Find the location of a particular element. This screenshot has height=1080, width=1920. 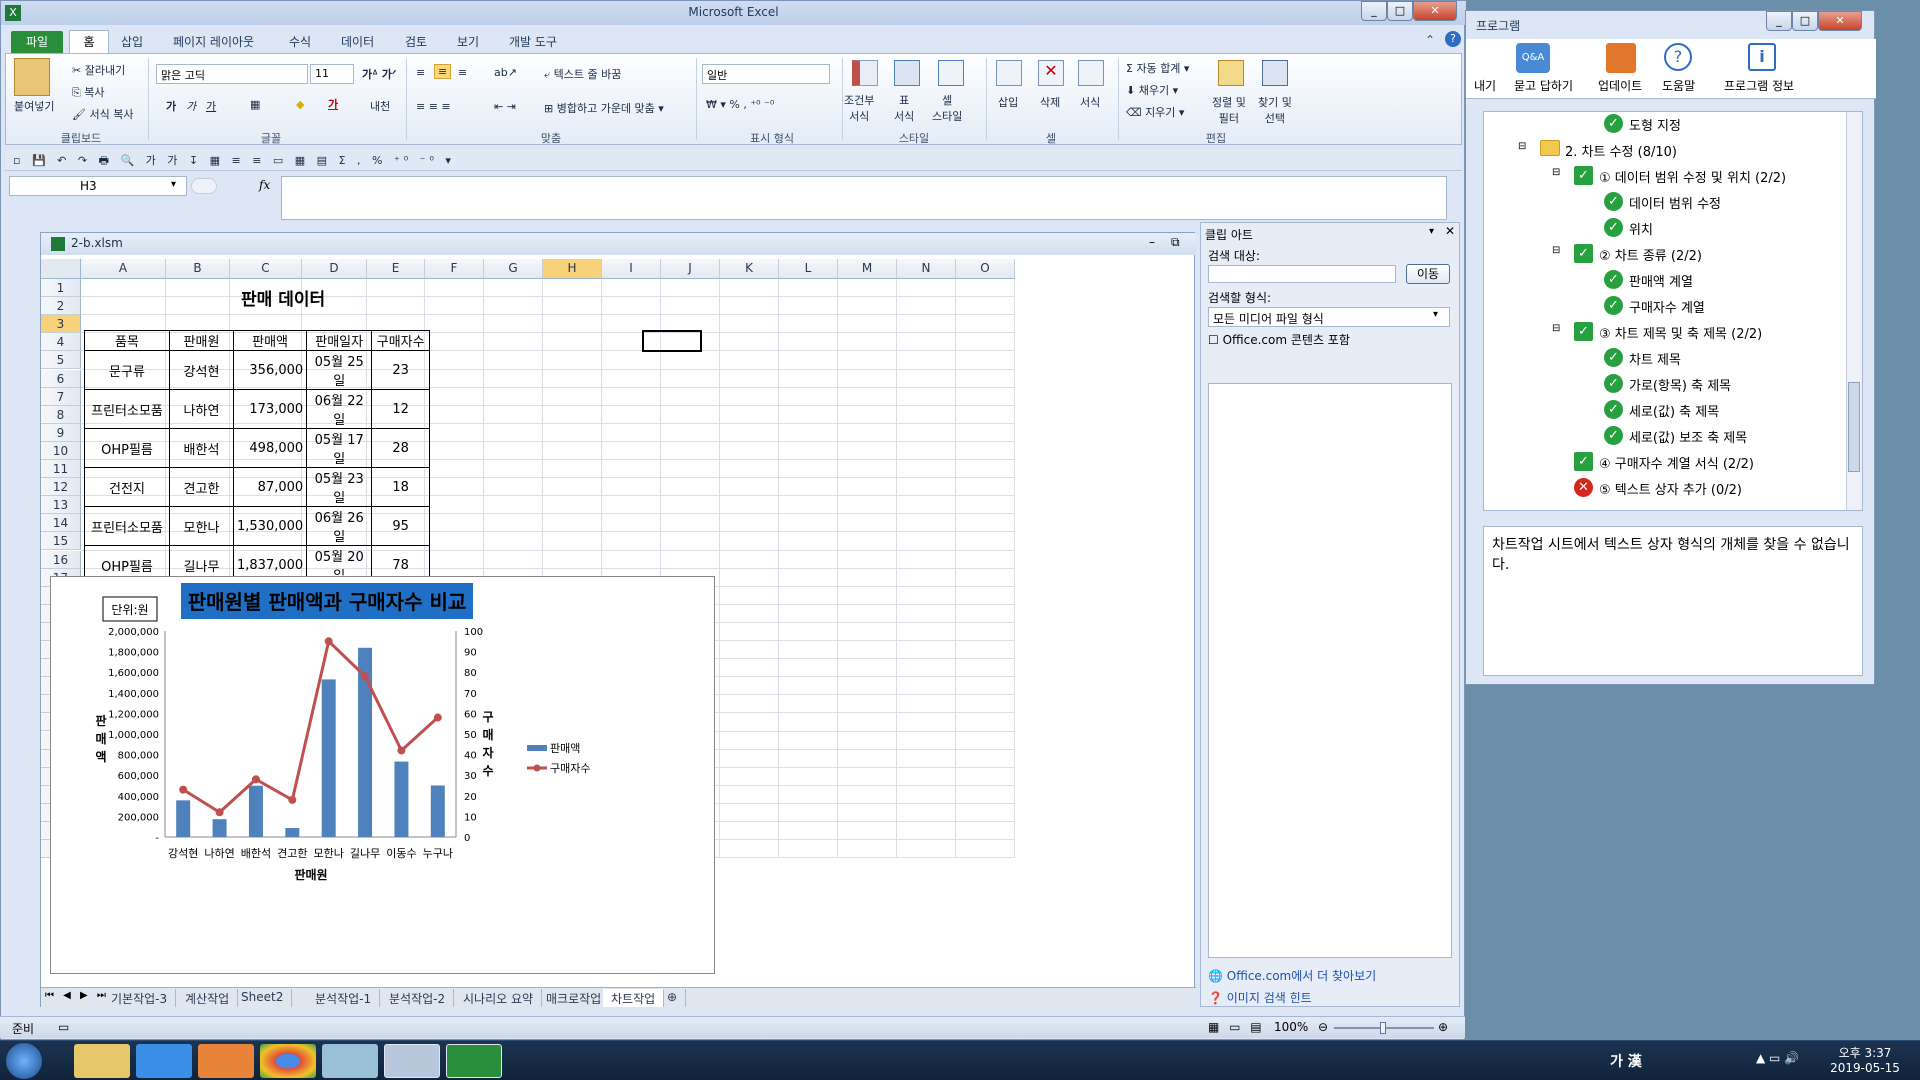

fill-button: ⬇ 채우기 ▾ is located at coordinates (1152, 90).